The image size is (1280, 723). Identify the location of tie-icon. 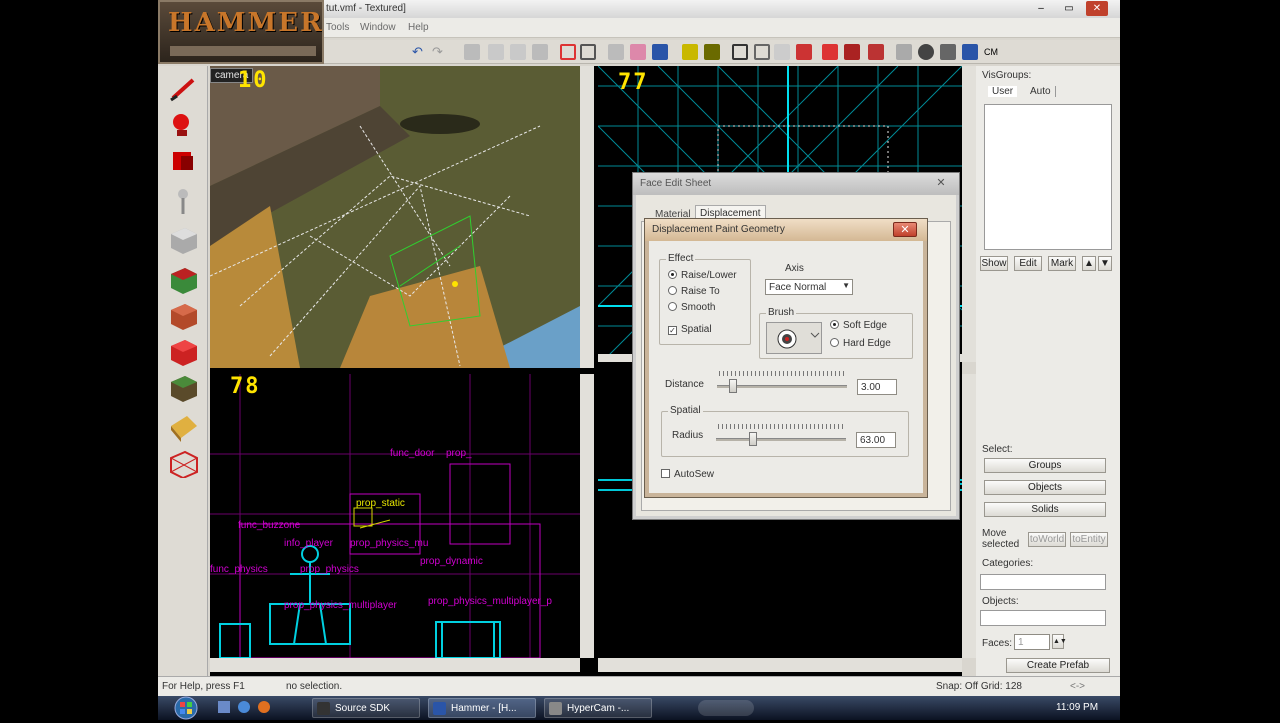
(540, 52).